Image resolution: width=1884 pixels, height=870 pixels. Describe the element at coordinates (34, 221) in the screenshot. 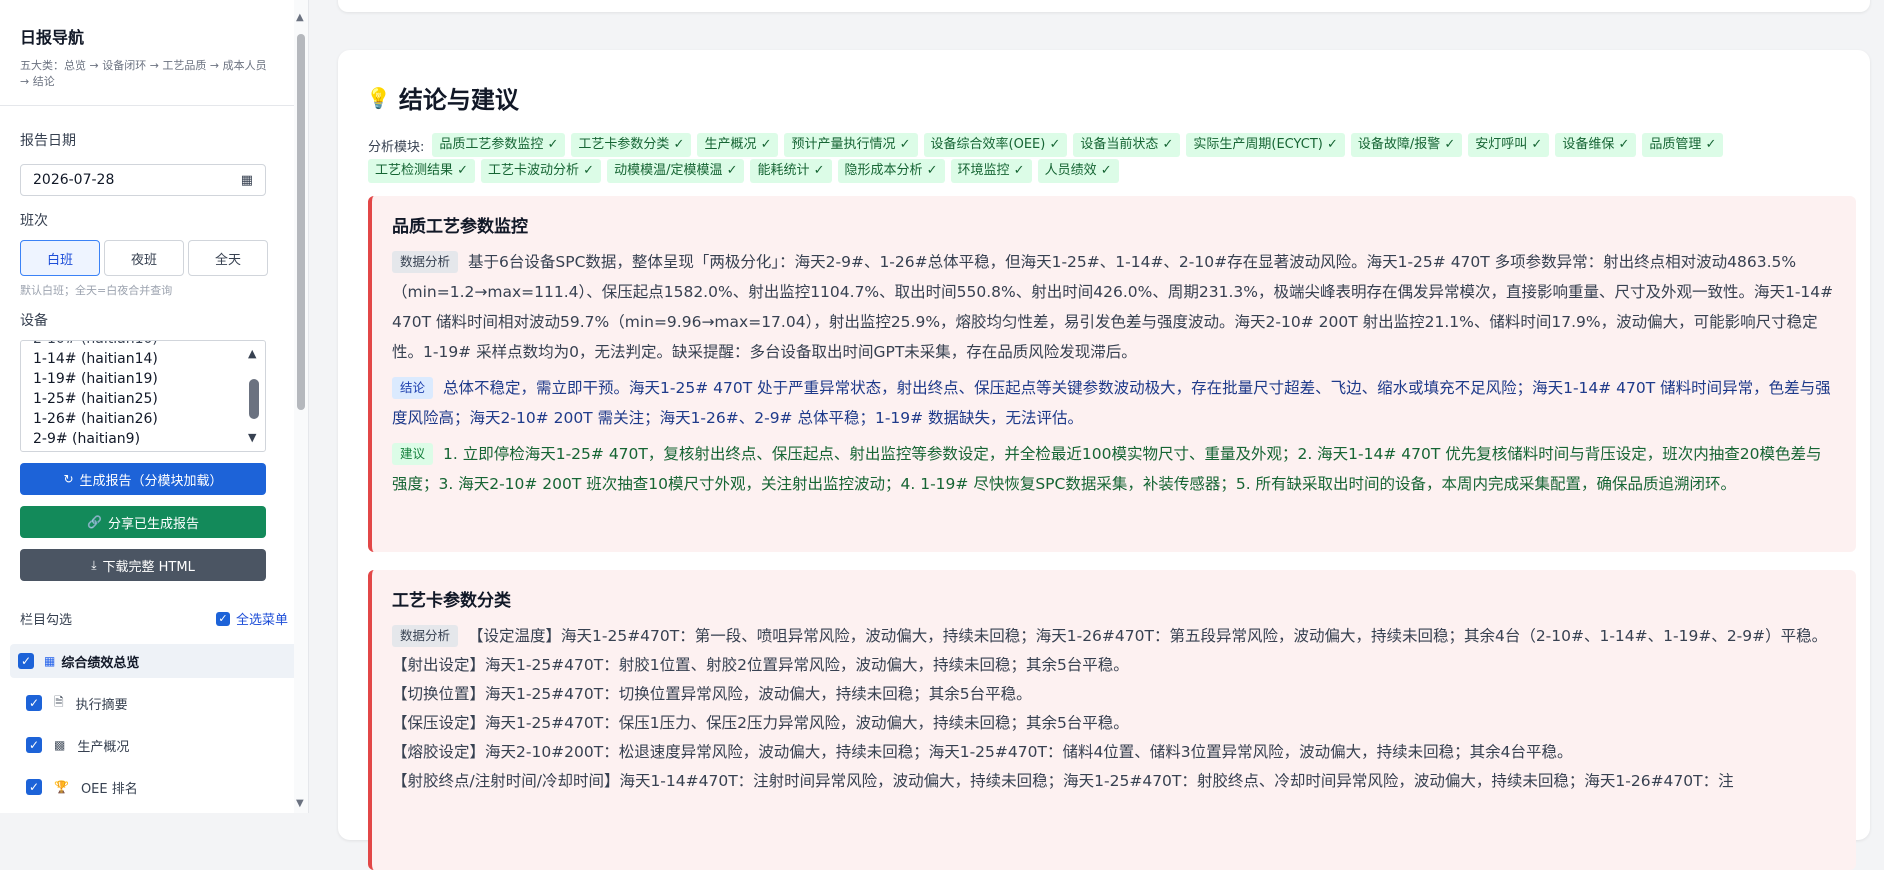

I see `shift-label: 班次` at that location.